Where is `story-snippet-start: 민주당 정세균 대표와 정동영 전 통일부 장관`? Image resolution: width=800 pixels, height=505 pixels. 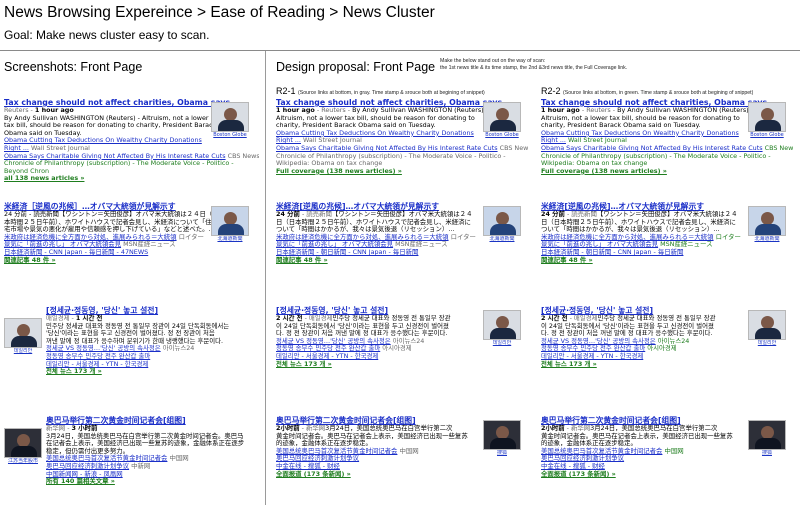
story-snippet-start: 민주당 정세균 대표와 정동영 전 통일부 장관 is located at coordinates (391, 318).